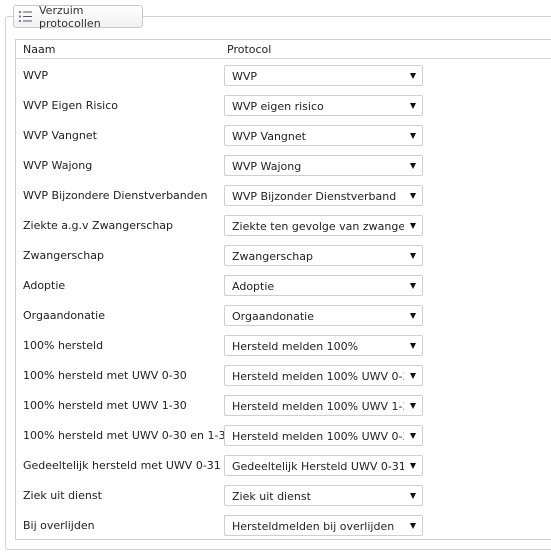 The image size is (551, 557). I want to click on row-name: WVP Bijzondere Dienstverbanden, so click(115, 195).